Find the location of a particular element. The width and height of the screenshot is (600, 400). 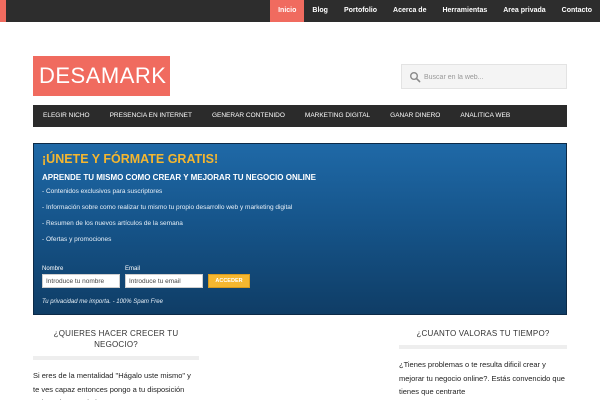

site-logo: DESAMARK is located at coordinates (101, 76).